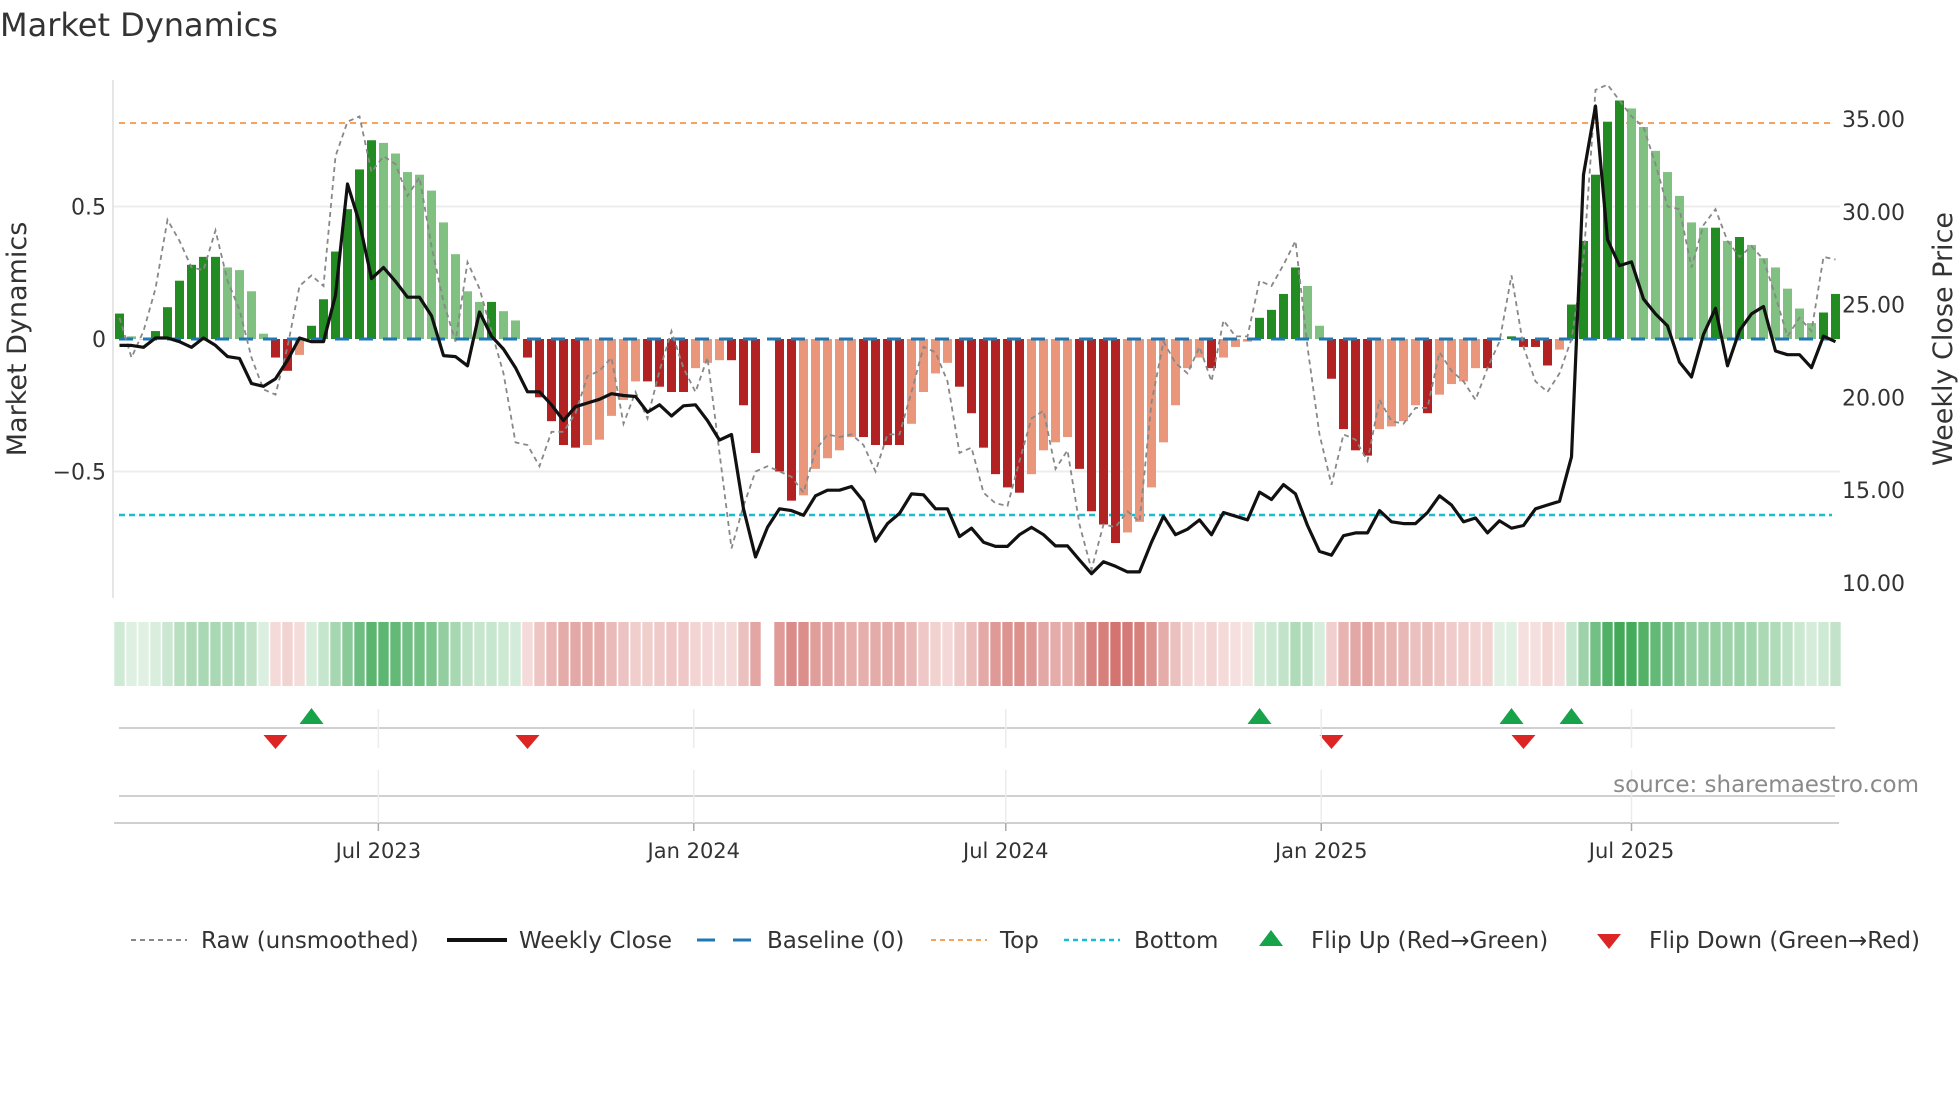 Image resolution: width=1960 pixels, height=1102 pixels. What do you see at coordinates (1176, 941) in the screenshot?
I see `legend-label: Bottom` at bounding box center [1176, 941].